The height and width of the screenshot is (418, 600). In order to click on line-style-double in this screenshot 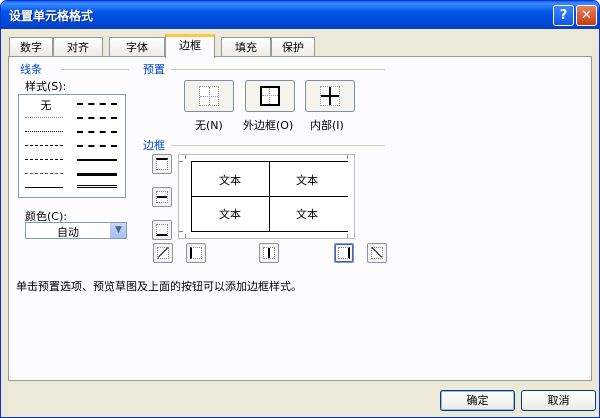, I will do `click(97, 187)`.